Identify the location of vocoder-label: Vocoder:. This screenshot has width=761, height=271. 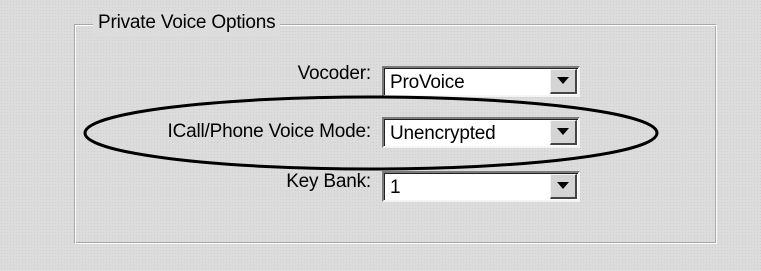
(334, 73).